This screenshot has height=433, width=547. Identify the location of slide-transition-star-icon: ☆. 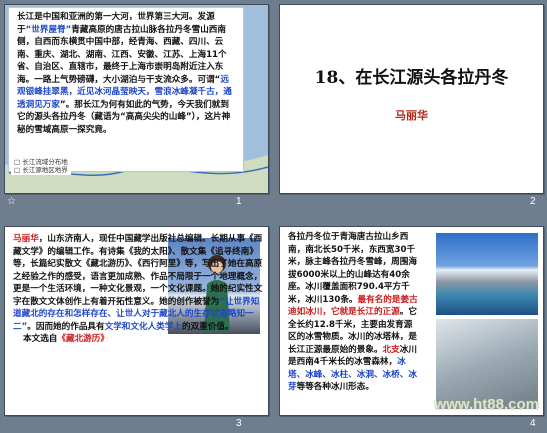
(11, 201).